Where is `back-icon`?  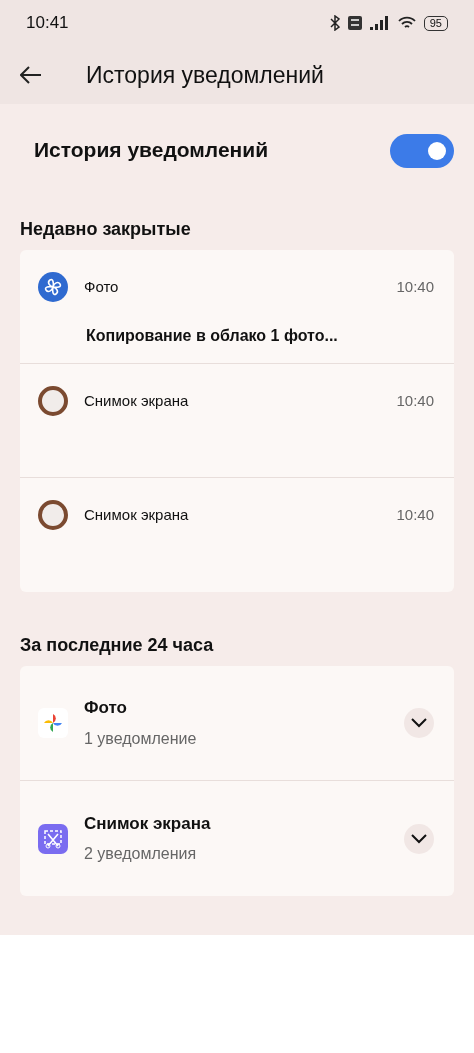
back-icon is located at coordinates (31, 75).